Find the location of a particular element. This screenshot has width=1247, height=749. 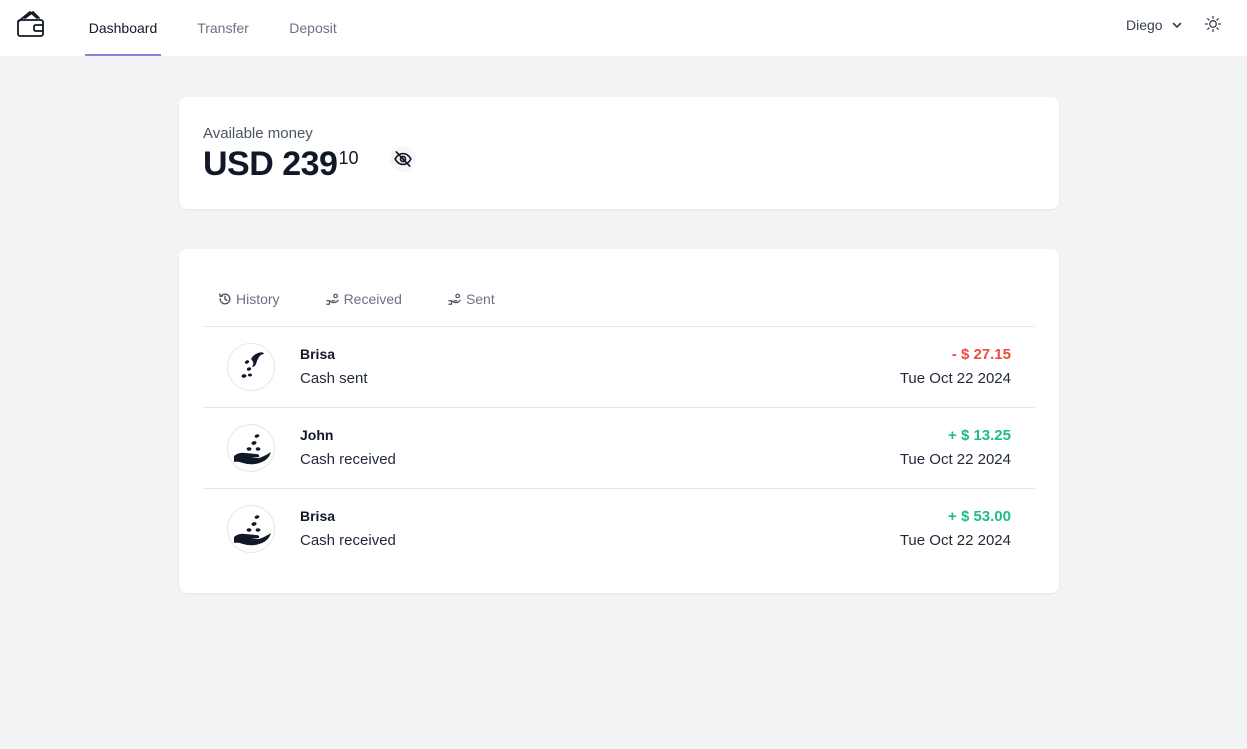

balance-main: USD 239 is located at coordinates (270, 164).